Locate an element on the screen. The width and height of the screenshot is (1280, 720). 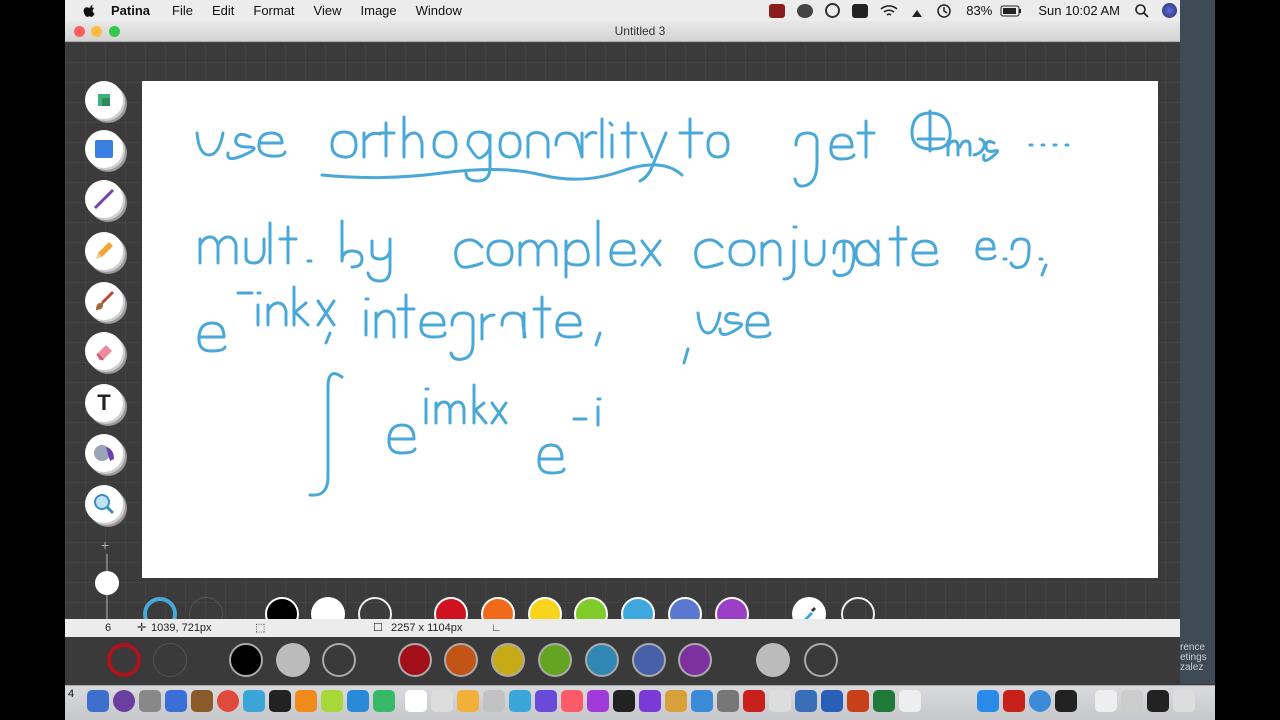
line-icon is located at coordinates (104, 199).